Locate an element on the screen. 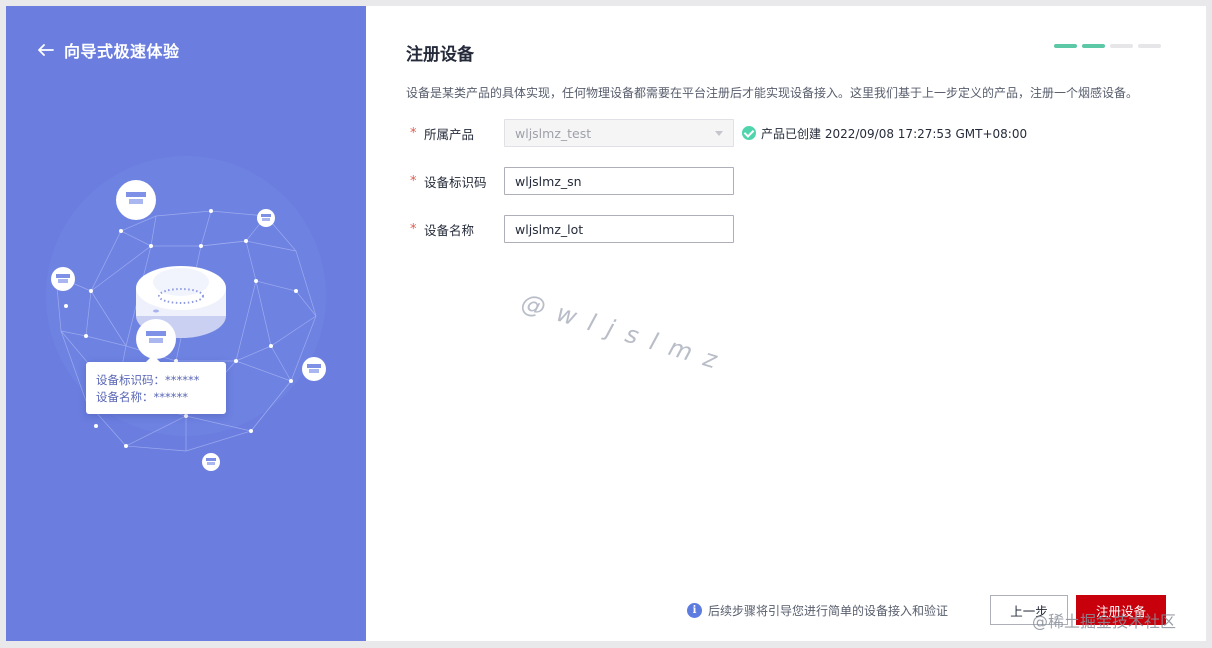  step-progress is located at coordinates (1107, 46).